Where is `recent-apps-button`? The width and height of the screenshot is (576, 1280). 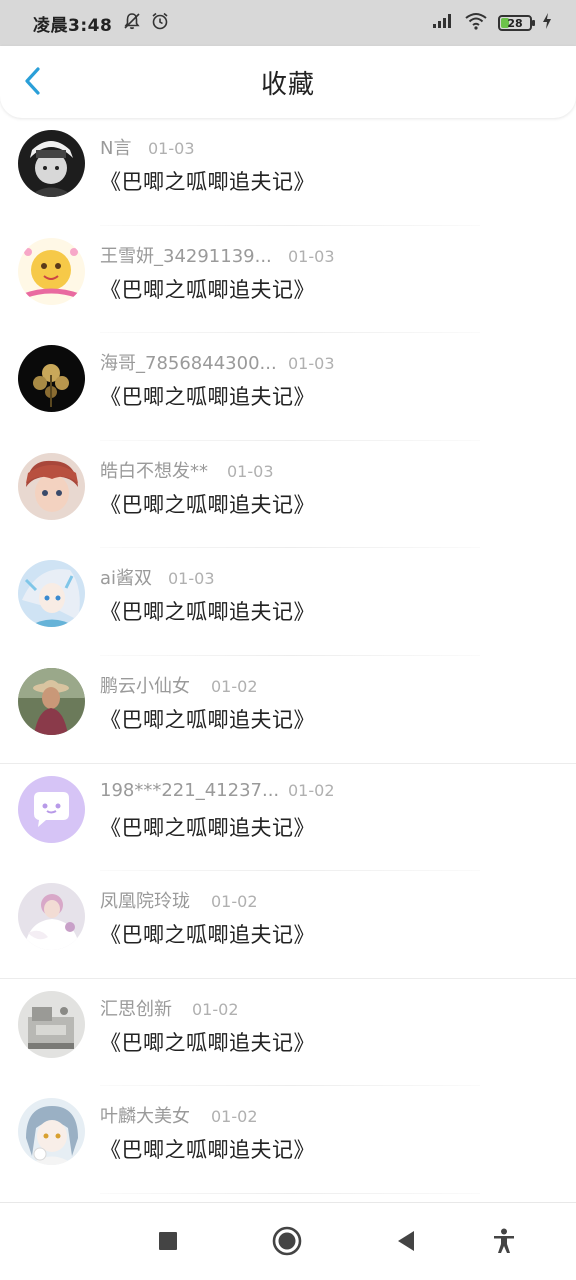
recent-apps-button is located at coordinates (168, 1243).